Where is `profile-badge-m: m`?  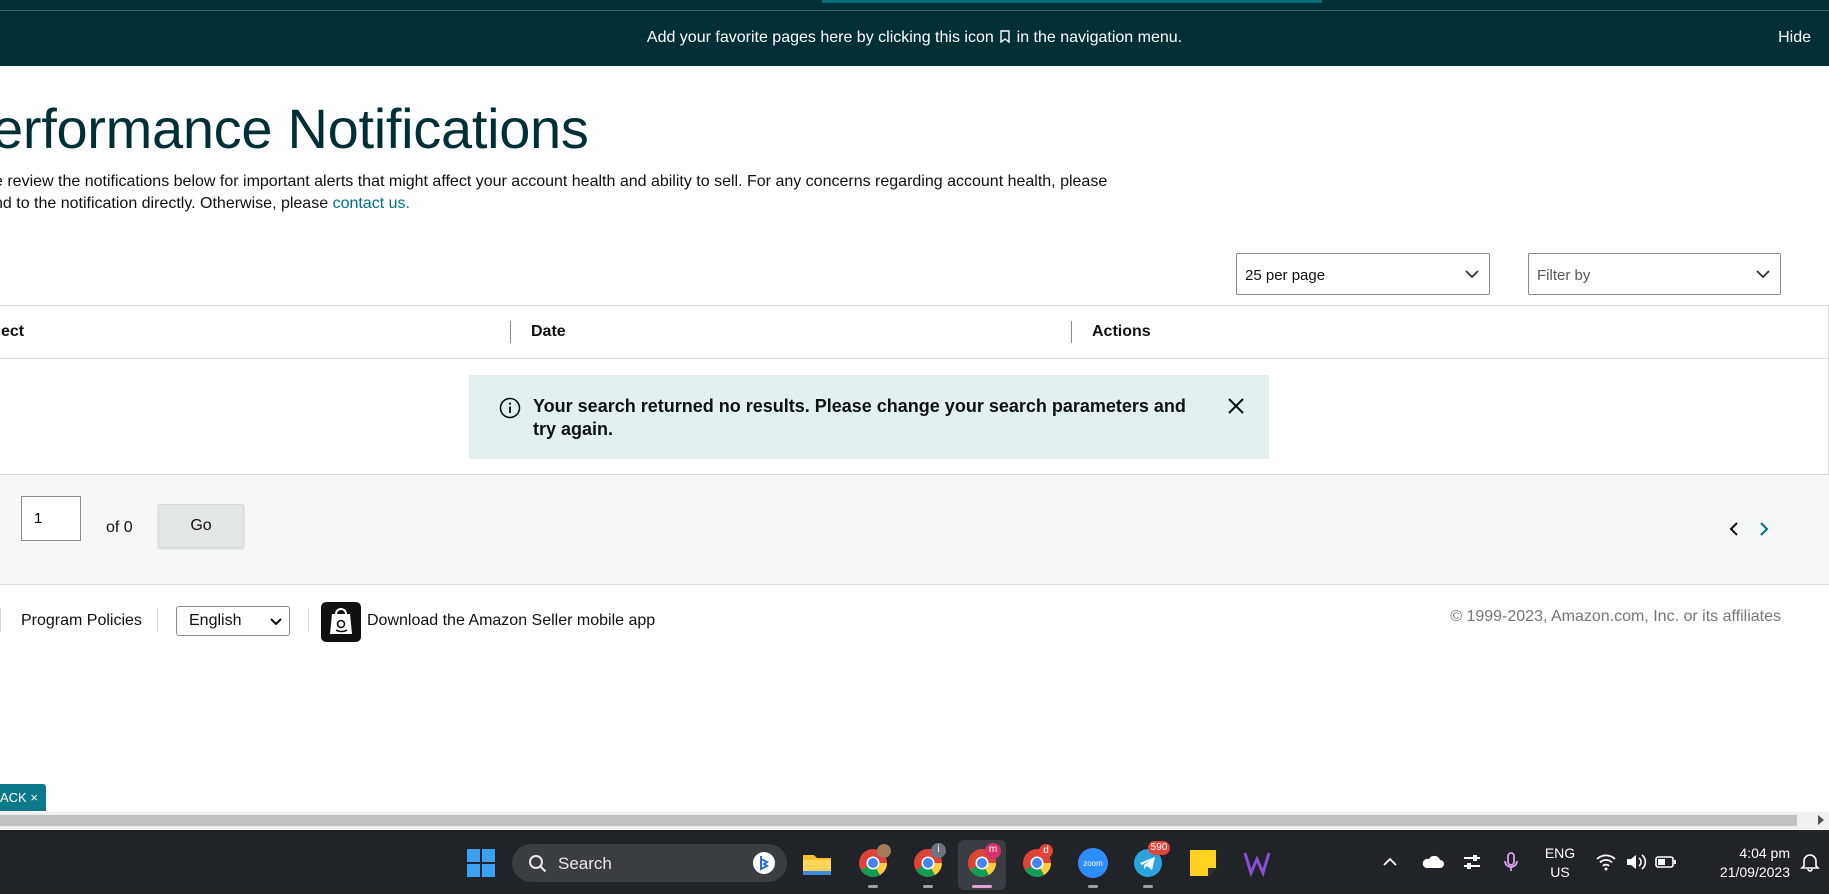
profile-badge-m: m is located at coordinates (993, 851).